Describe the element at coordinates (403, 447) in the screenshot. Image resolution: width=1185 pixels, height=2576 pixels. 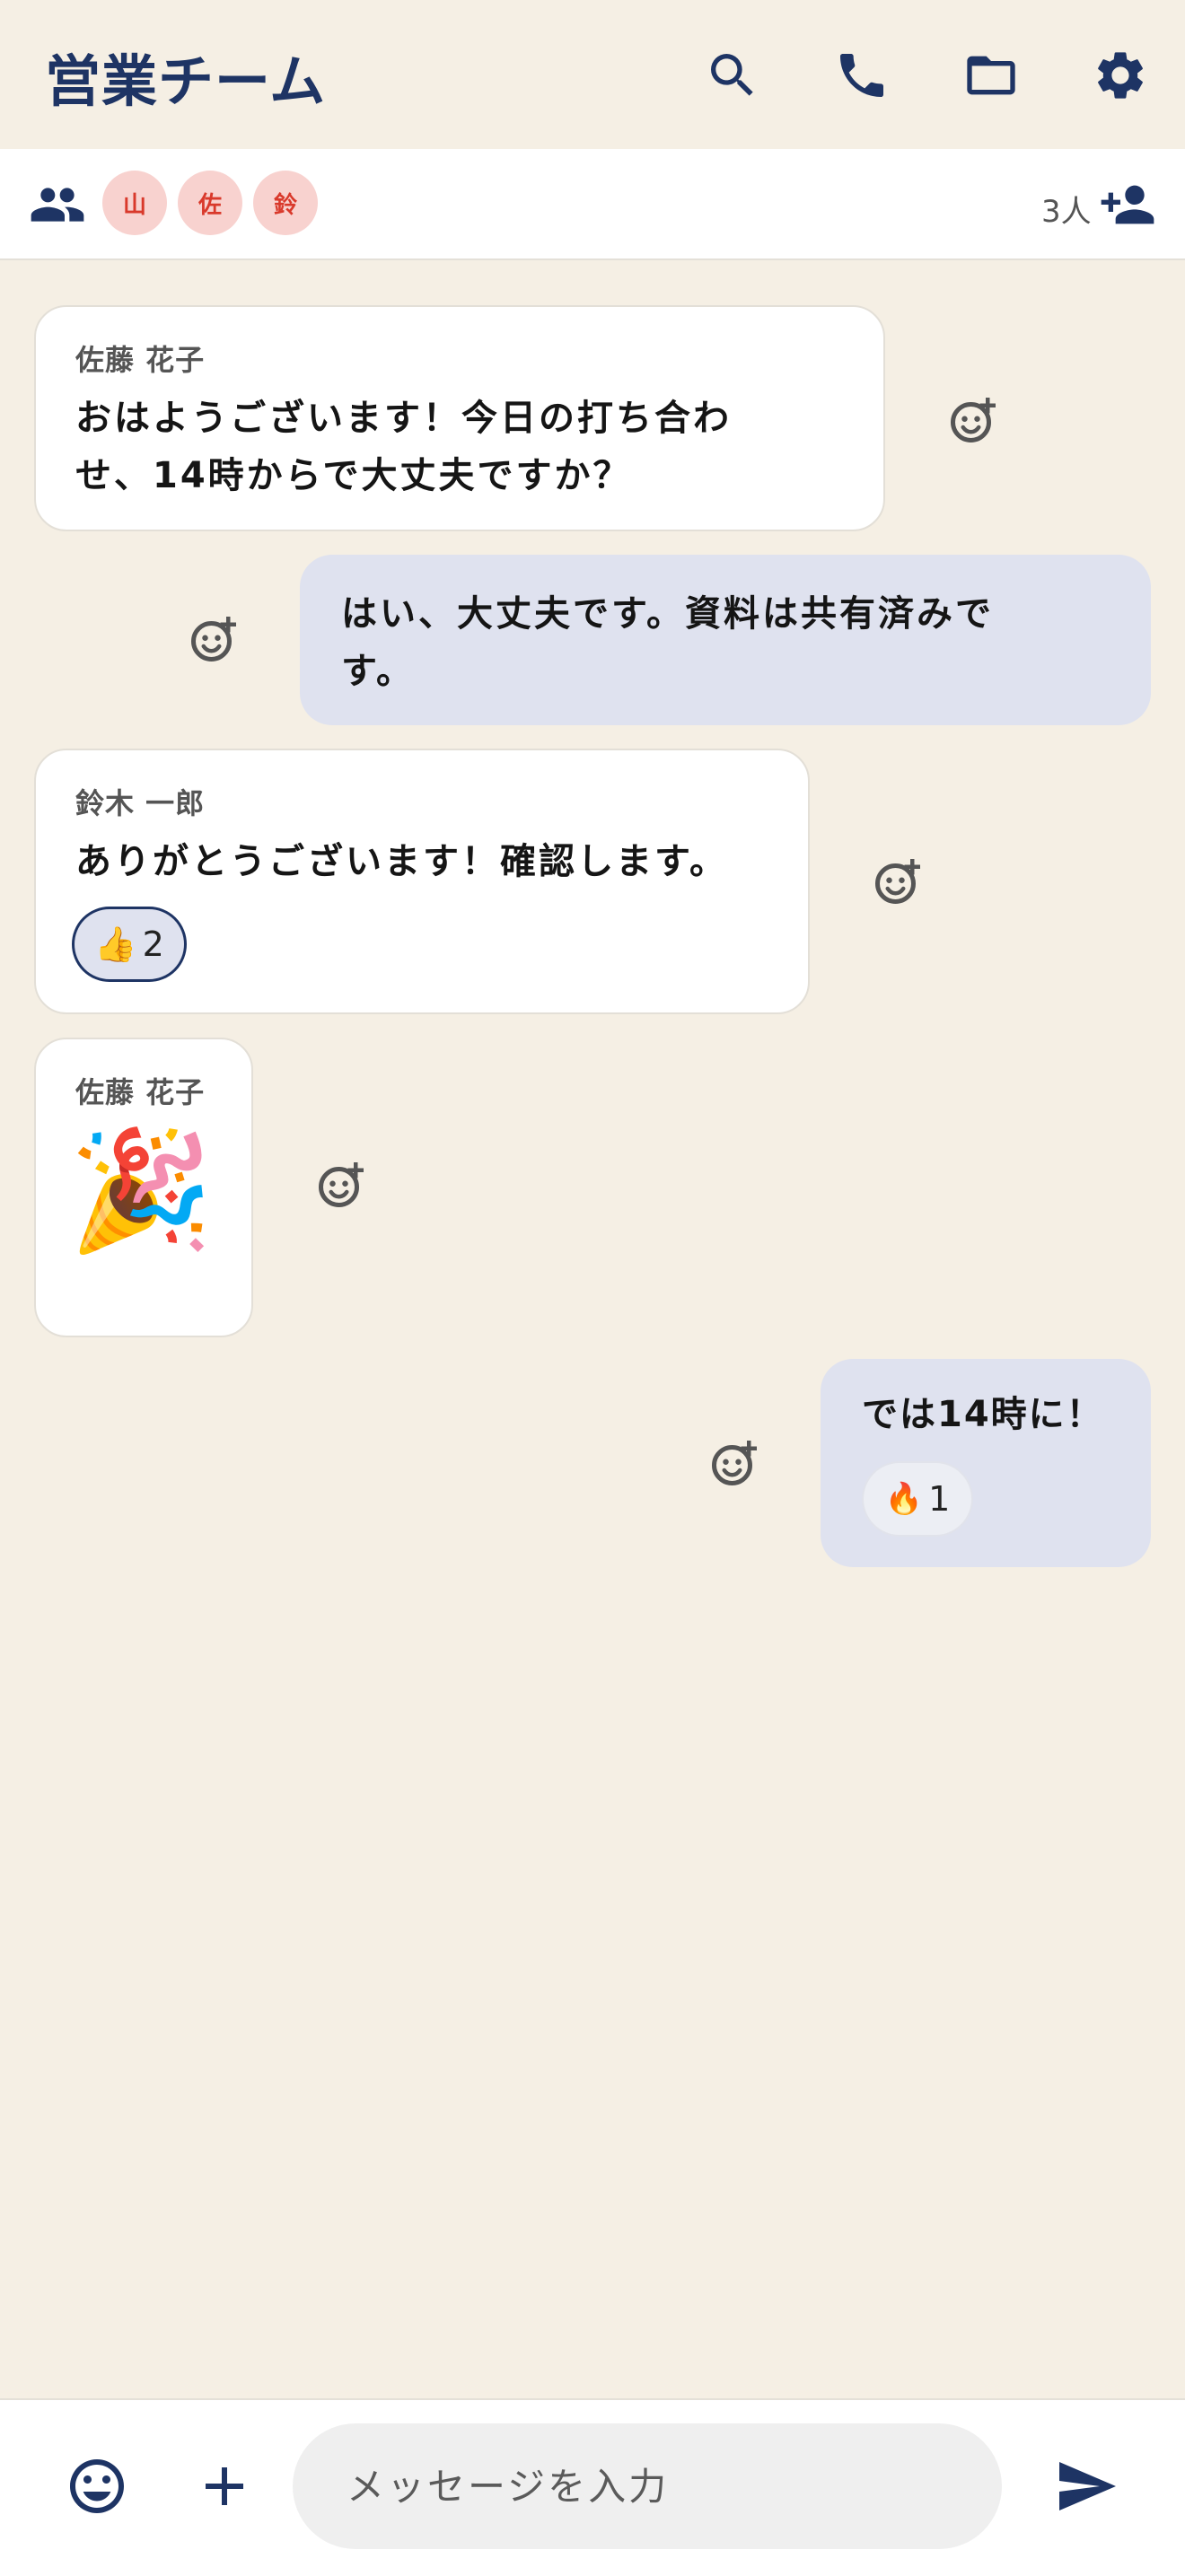
I see `message-text: おはようございます！今日の打ち合わせ、14時からで大丈夫ですか？` at that location.